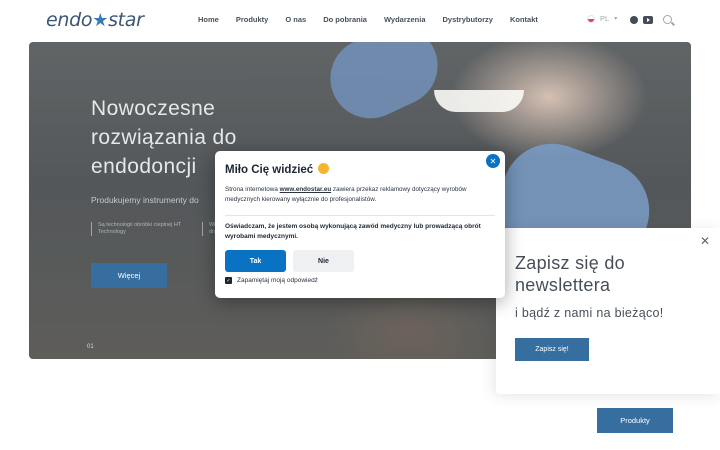 The height and width of the screenshot is (450, 720). Describe the element at coordinates (269, 170) in the screenshot. I see `modal-title-text: Miło Cię widzieć` at that location.